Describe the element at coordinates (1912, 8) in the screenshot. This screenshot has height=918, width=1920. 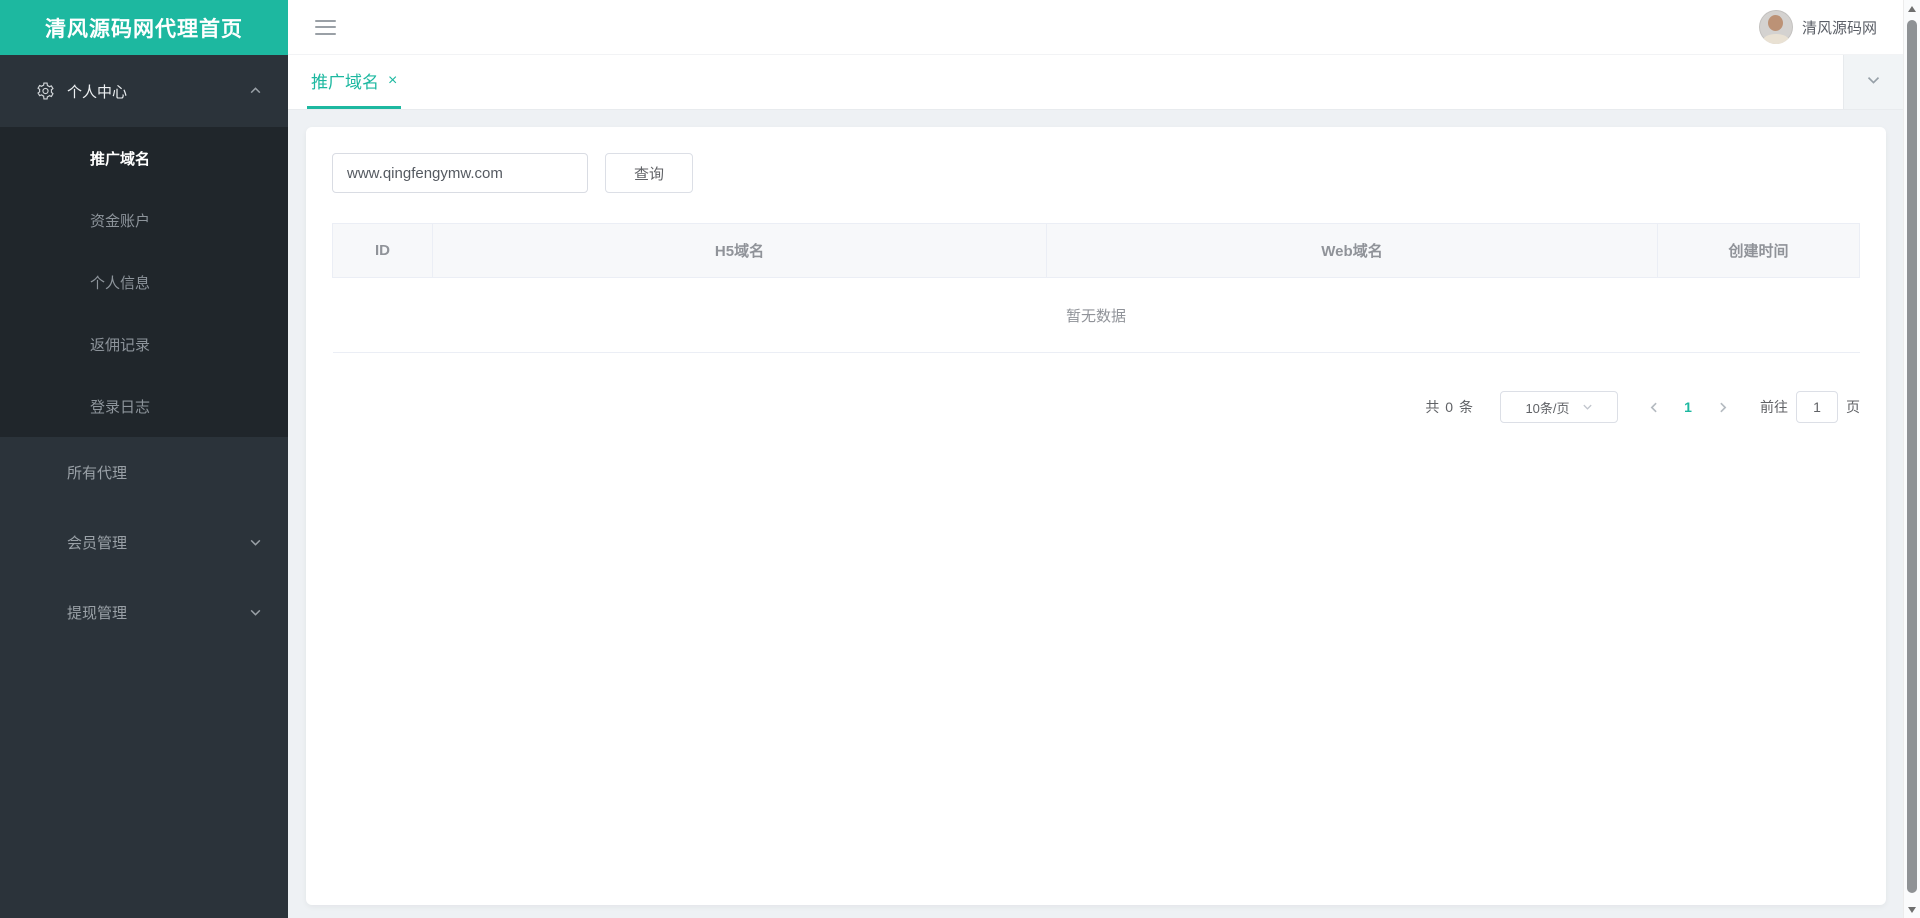
I see `scrollbar-up-arrow` at that location.